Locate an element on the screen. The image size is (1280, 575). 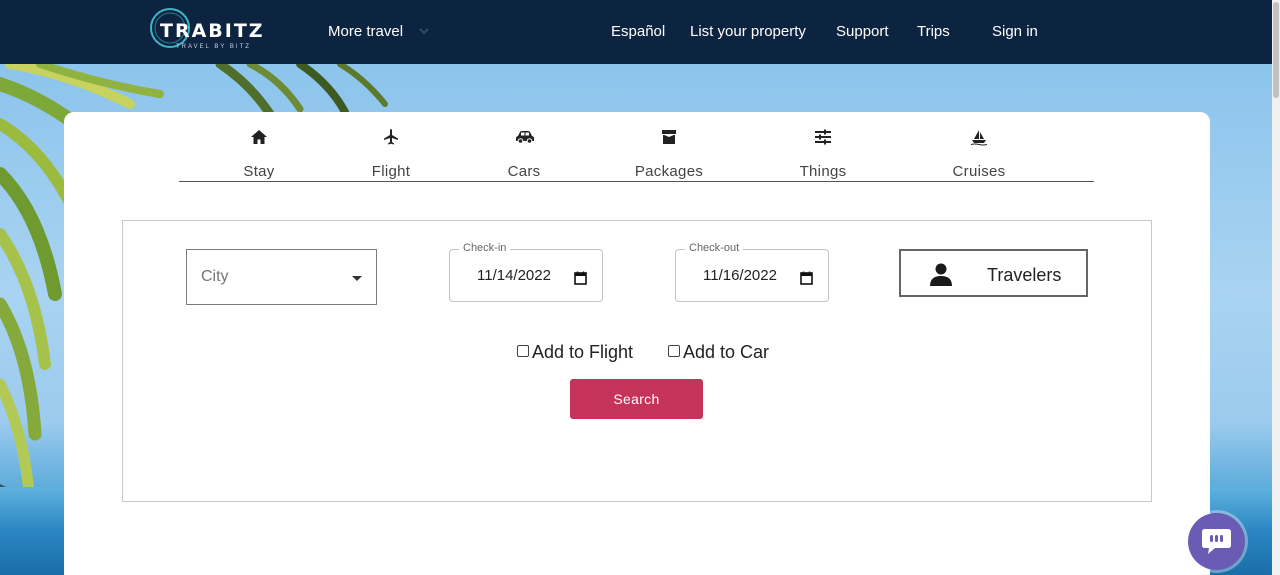
scrollbar-thumb is located at coordinates (1276, 50).